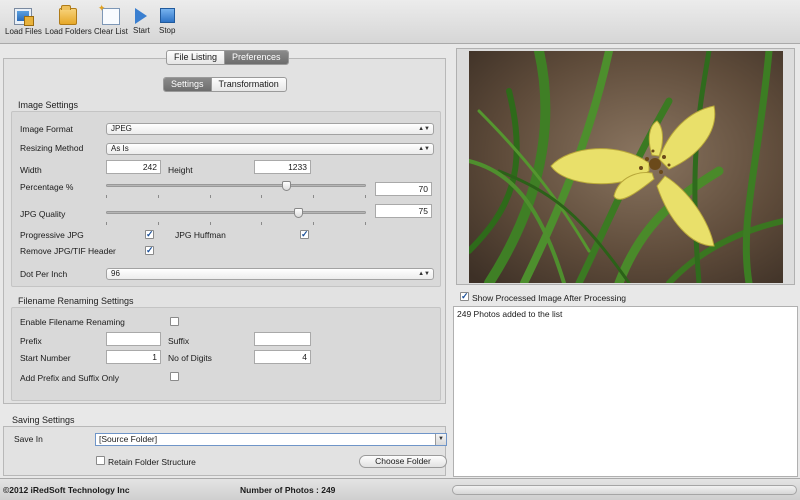  Describe the element at coordinates (31, 341) in the screenshot. I see `prefix-label: Prefix` at that location.